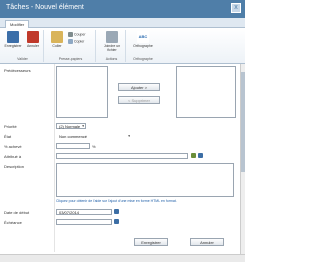 The image size is (320, 262). I want to click on start-date-input: 03/07/2014, so click(84, 212).